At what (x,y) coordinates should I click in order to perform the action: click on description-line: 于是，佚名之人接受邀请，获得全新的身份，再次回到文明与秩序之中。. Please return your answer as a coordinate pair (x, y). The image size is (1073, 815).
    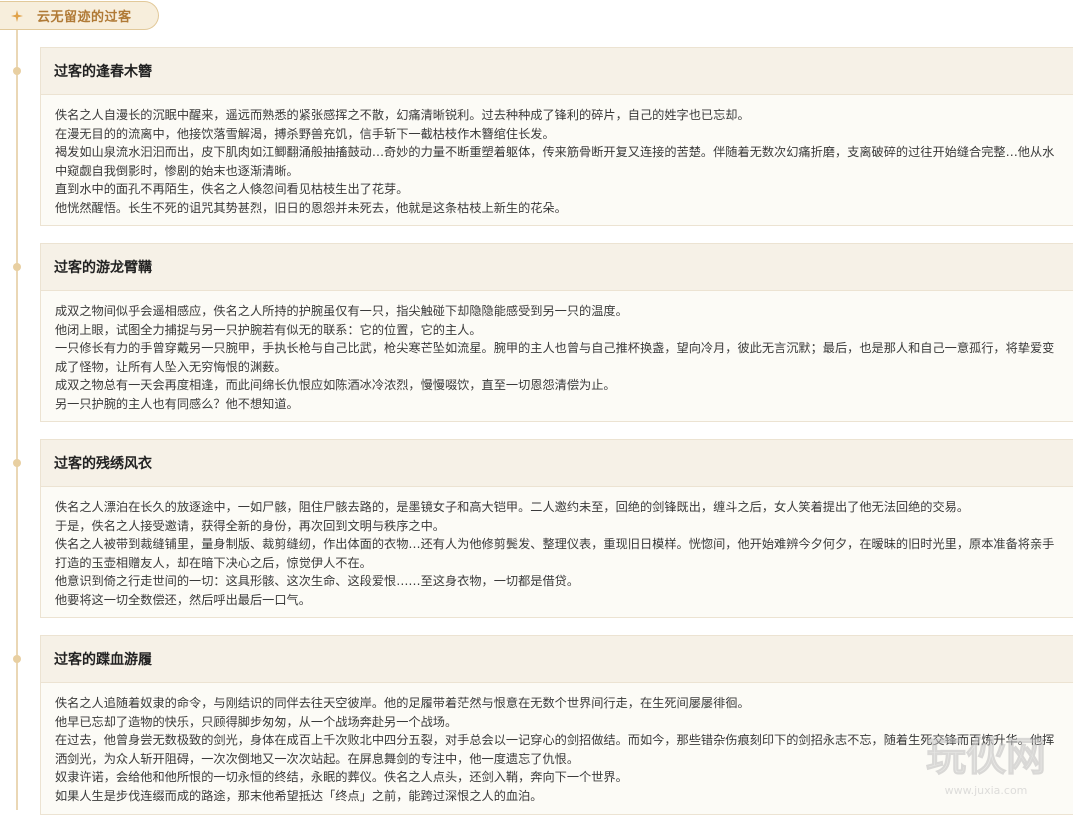
    Looking at the image, I should click on (250, 525).